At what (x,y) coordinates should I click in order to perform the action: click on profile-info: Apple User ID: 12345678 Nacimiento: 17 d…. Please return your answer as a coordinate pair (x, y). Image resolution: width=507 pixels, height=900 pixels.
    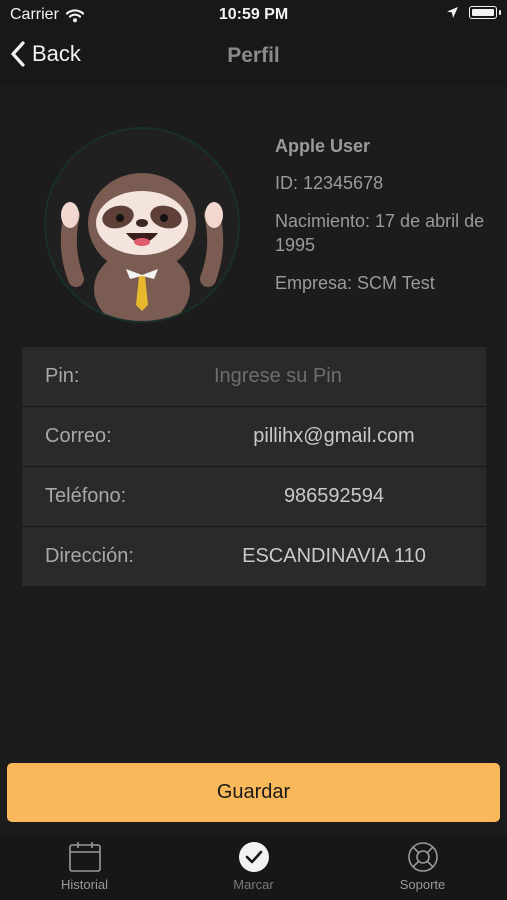
    Looking at the image, I should click on (380, 222).